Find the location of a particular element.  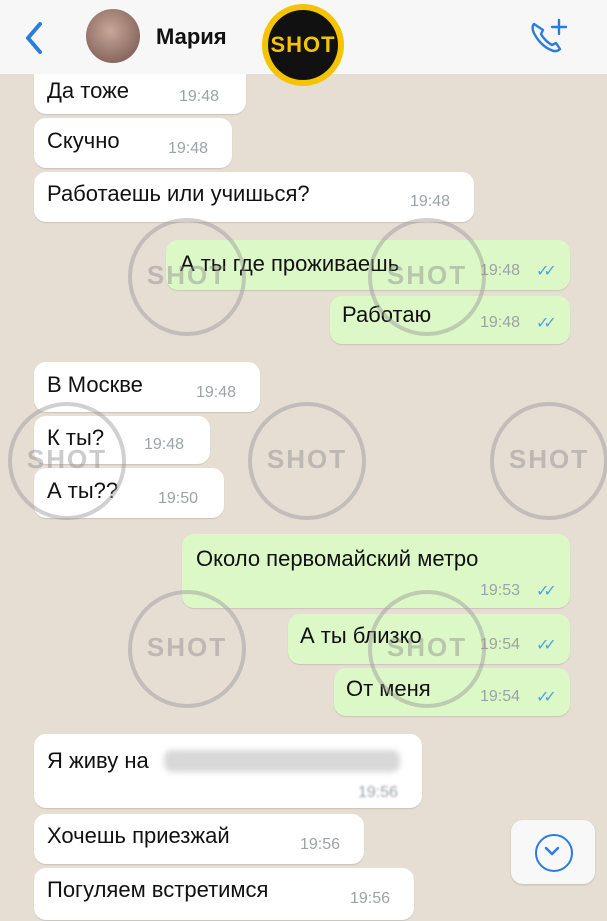

avatar is located at coordinates (113, 36).